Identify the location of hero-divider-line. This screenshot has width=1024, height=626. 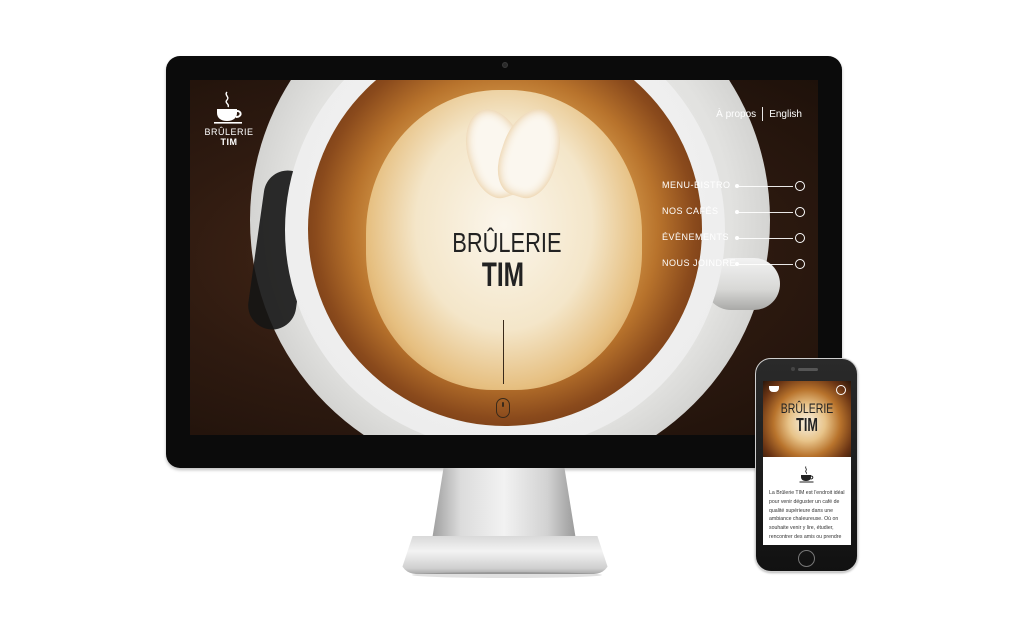
(503, 352).